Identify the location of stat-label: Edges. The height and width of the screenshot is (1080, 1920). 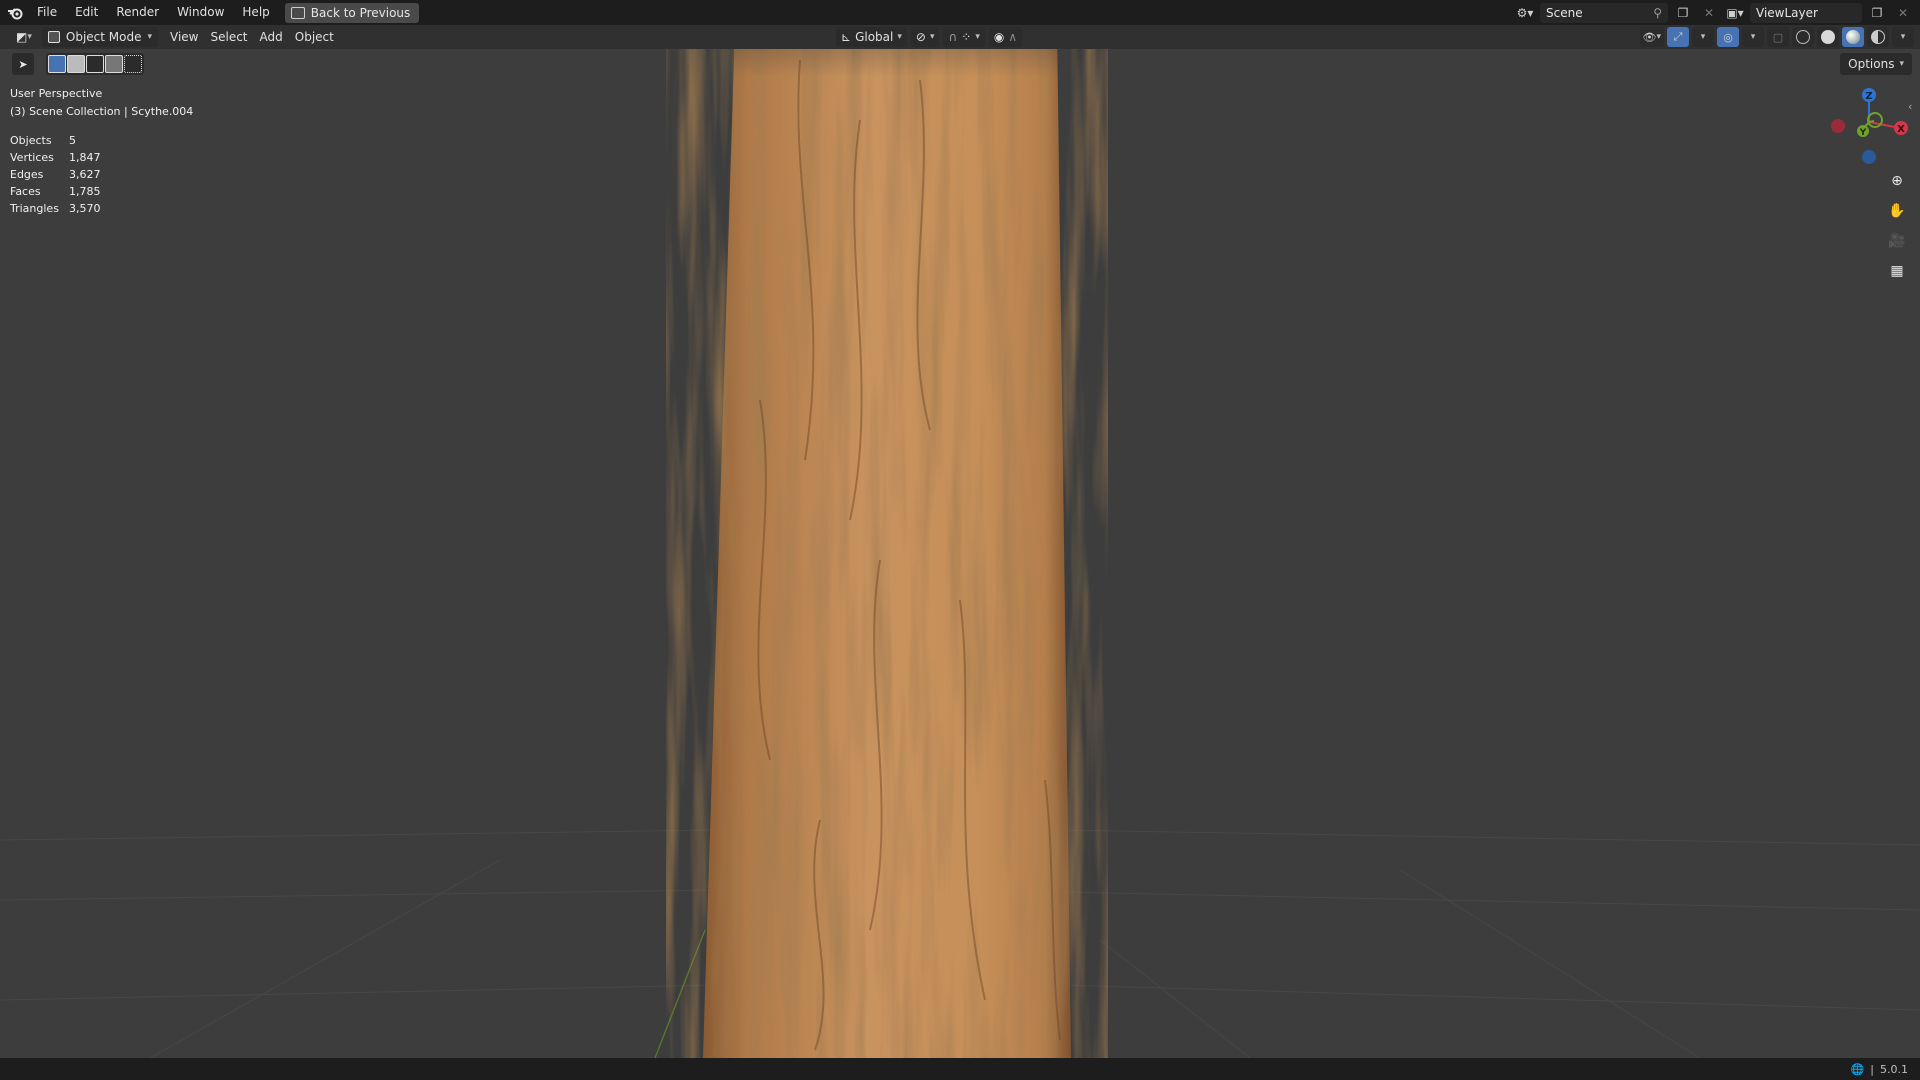
(27, 174).